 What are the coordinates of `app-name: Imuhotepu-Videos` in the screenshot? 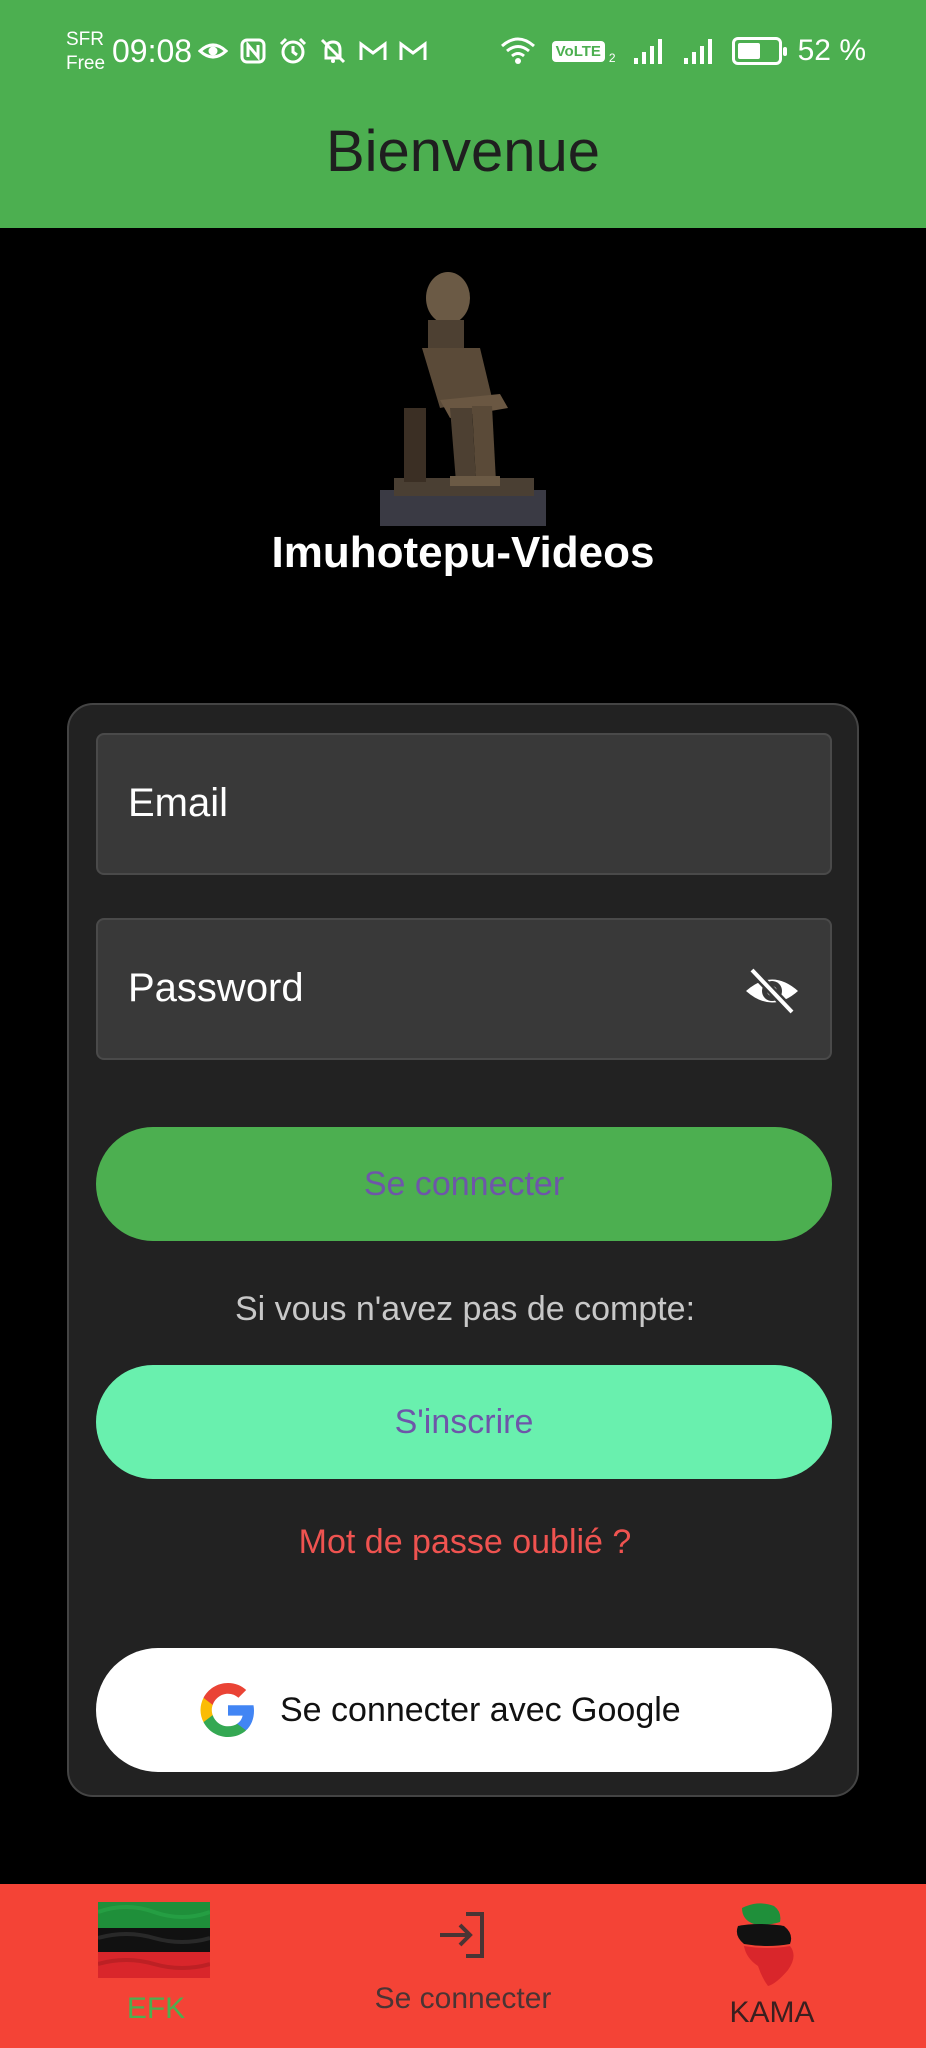 It's located at (463, 552).